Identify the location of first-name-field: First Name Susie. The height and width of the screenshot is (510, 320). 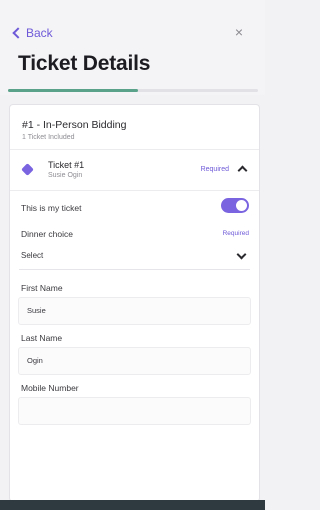
(134, 302).